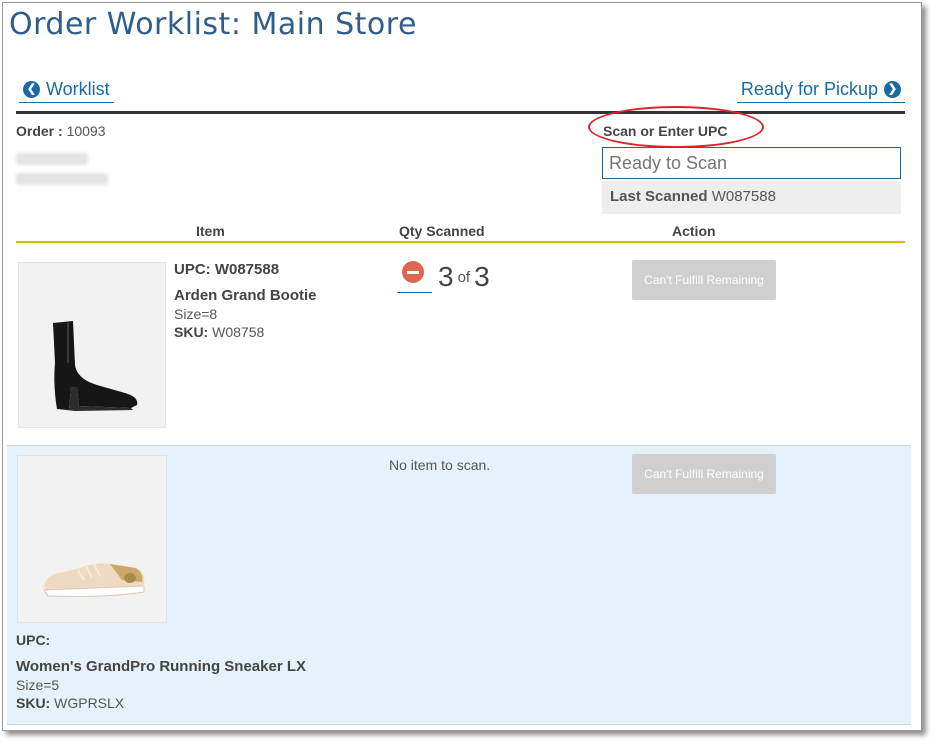 Image resolution: width=937 pixels, height=750 pixels. Describe the element at coordinates (70, 703) in the screenshot. I see `item-2-sku: SKU: WGPRSLX` at that location.